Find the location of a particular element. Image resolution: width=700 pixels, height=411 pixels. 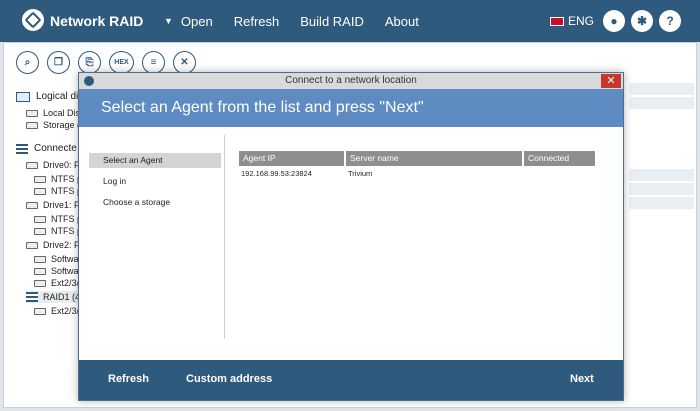

main-menu: ▼ Open Refresh Build RAID About is located at coordinates (302, 21).